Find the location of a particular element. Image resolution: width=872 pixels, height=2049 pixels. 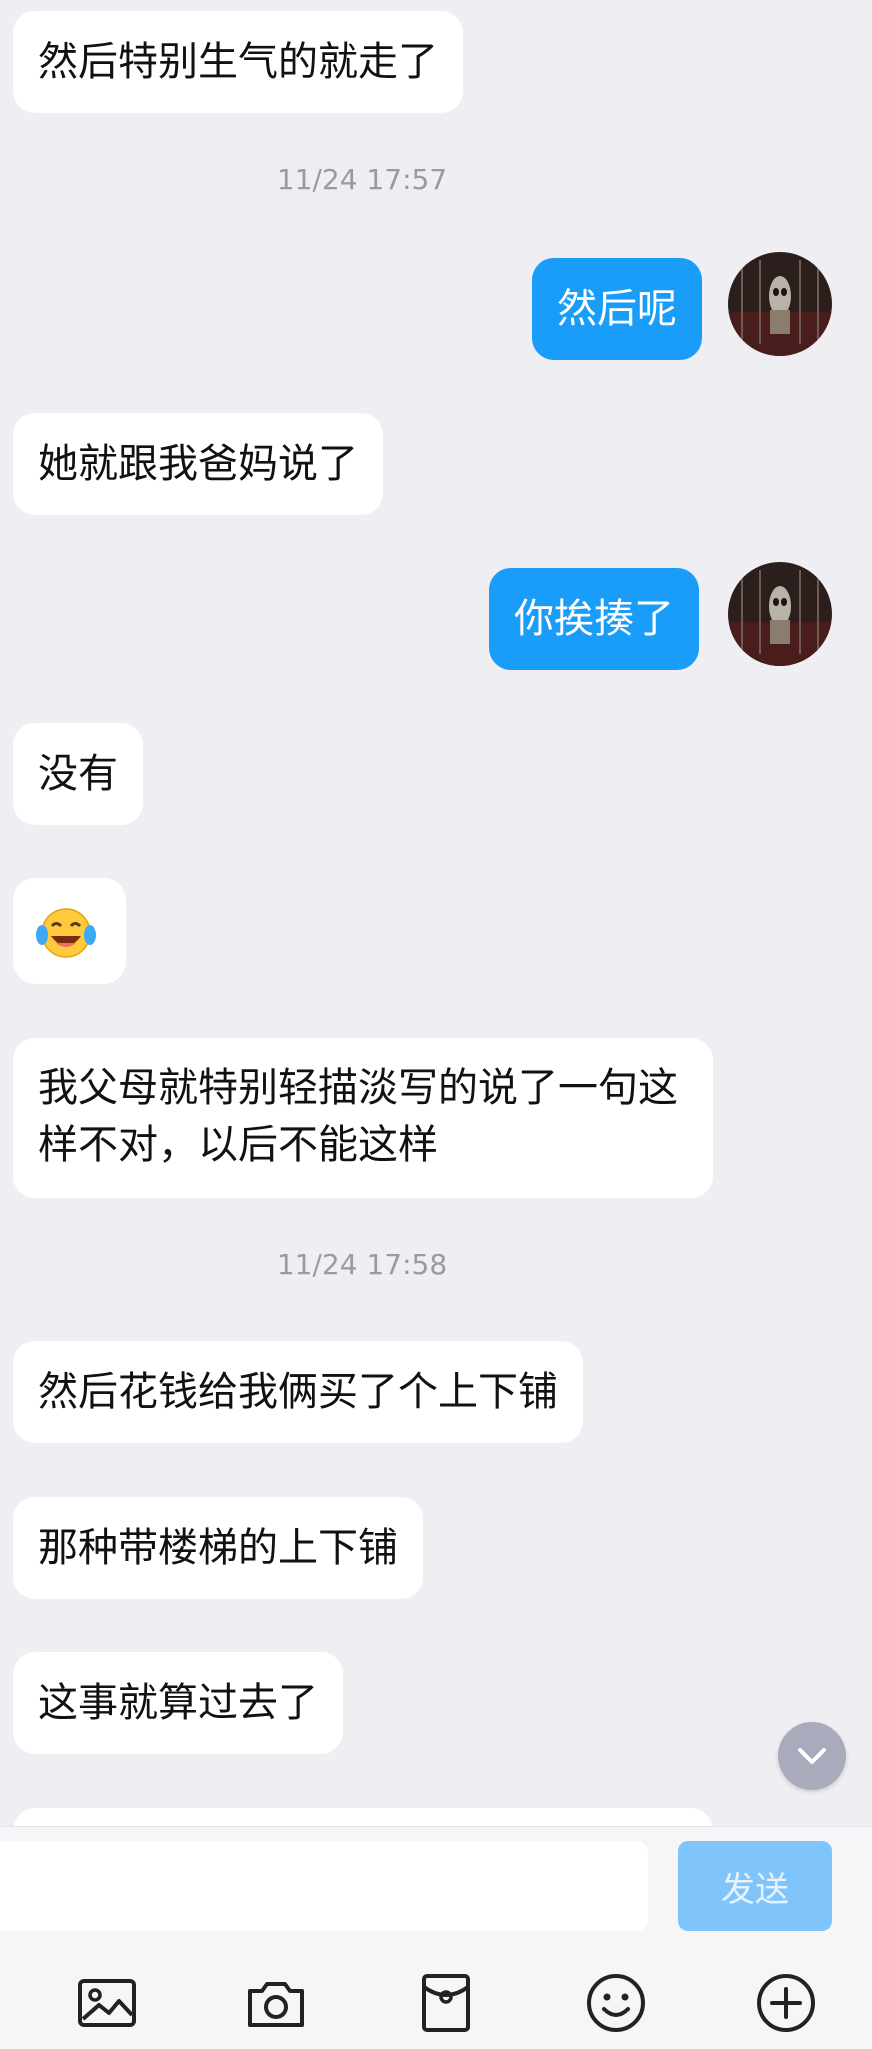

message-text: 她就跟我爸妈说了 is located at coordinates (198, 464).